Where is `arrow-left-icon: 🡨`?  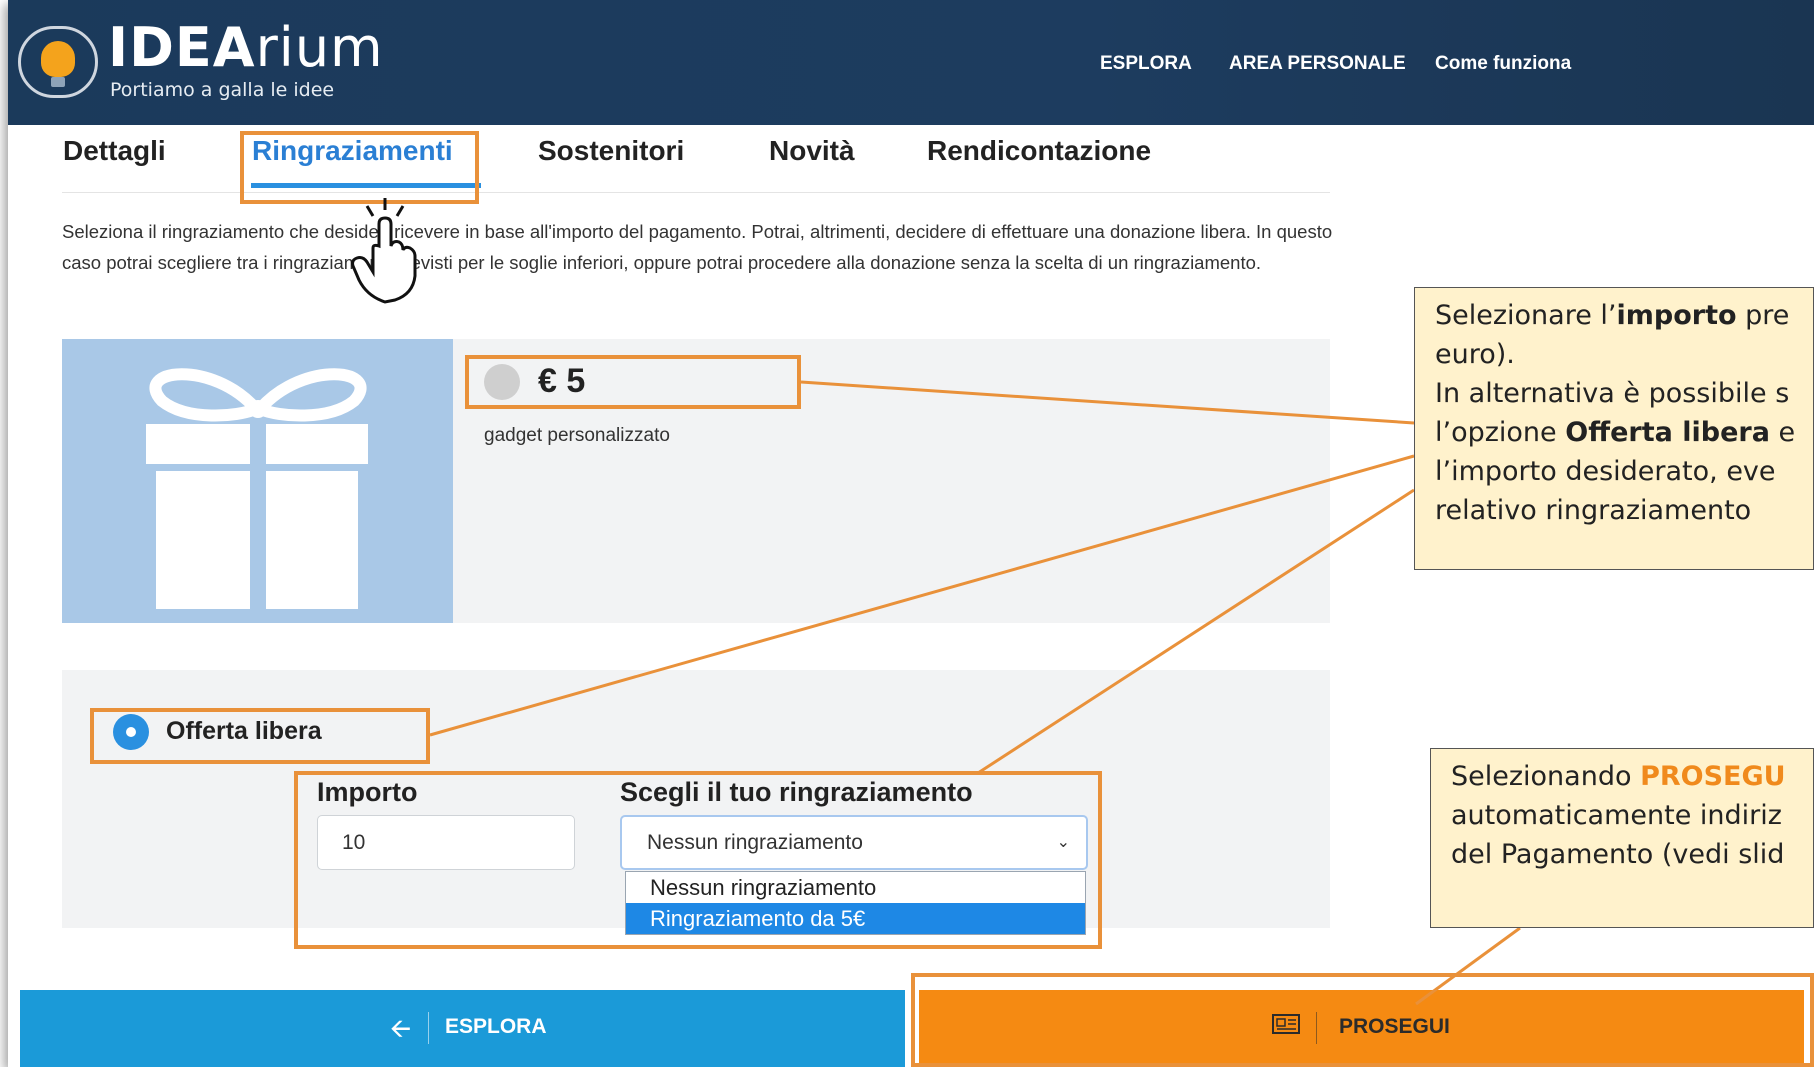 arrow-left-icon: 🡨 is located at coordinates (401, 1029).